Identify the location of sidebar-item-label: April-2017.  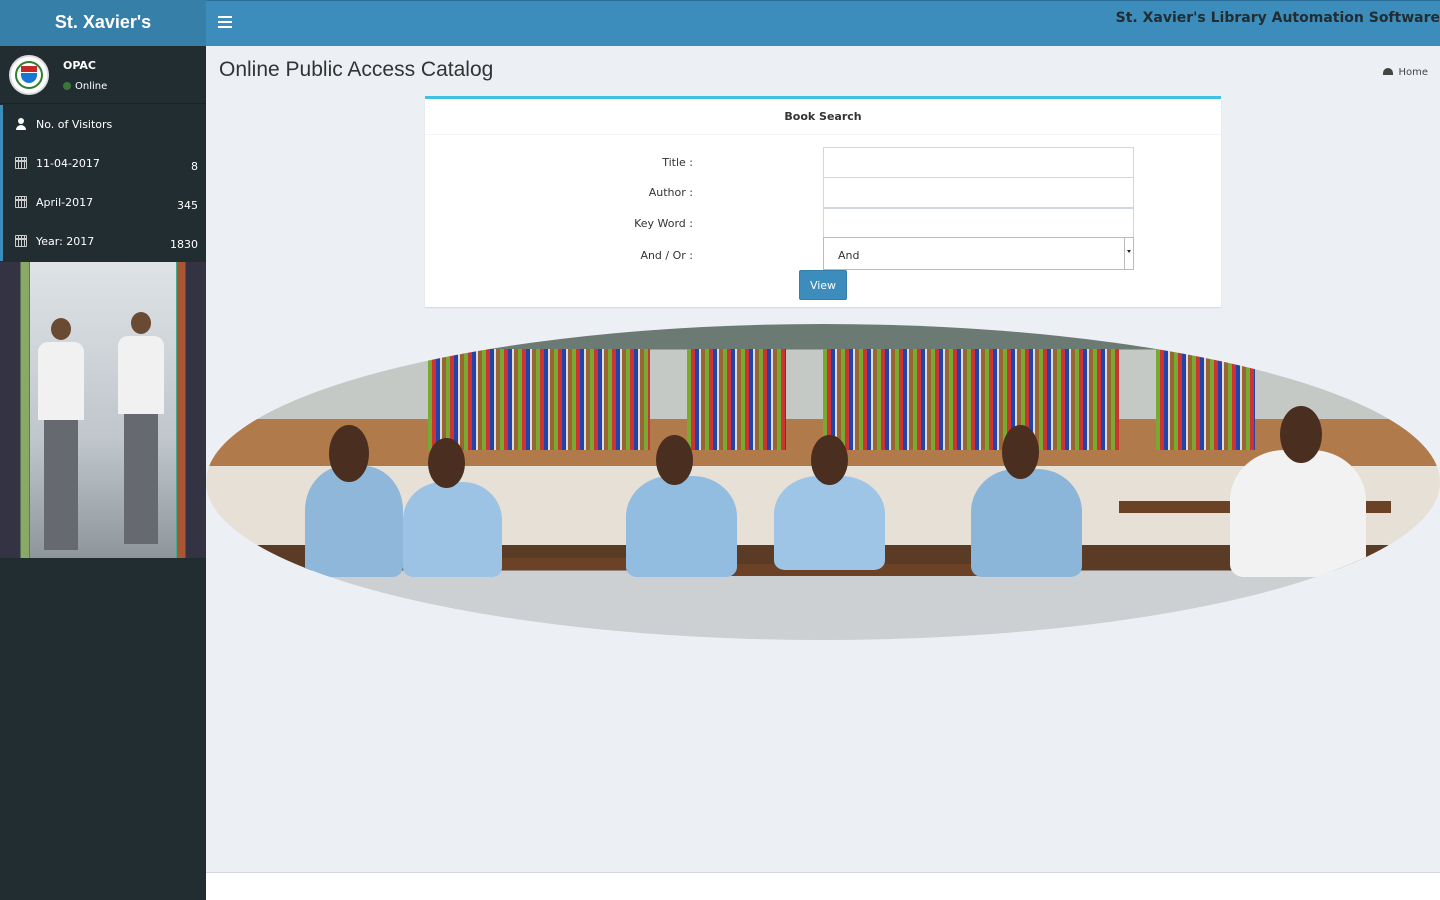
(65, 202).